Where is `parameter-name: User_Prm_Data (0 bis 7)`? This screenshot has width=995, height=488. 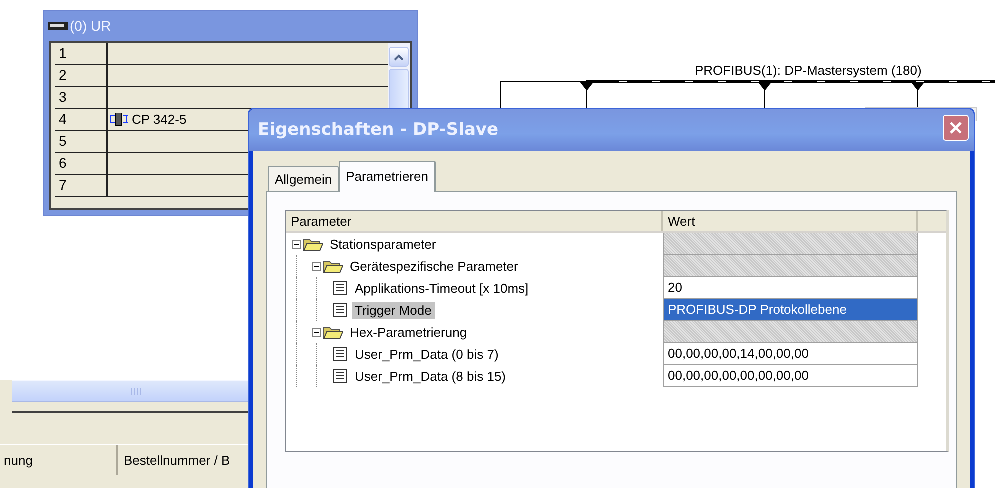 parameter-name: User_Prm_Data (0 bis 7) is located at coordinates (427, 354).